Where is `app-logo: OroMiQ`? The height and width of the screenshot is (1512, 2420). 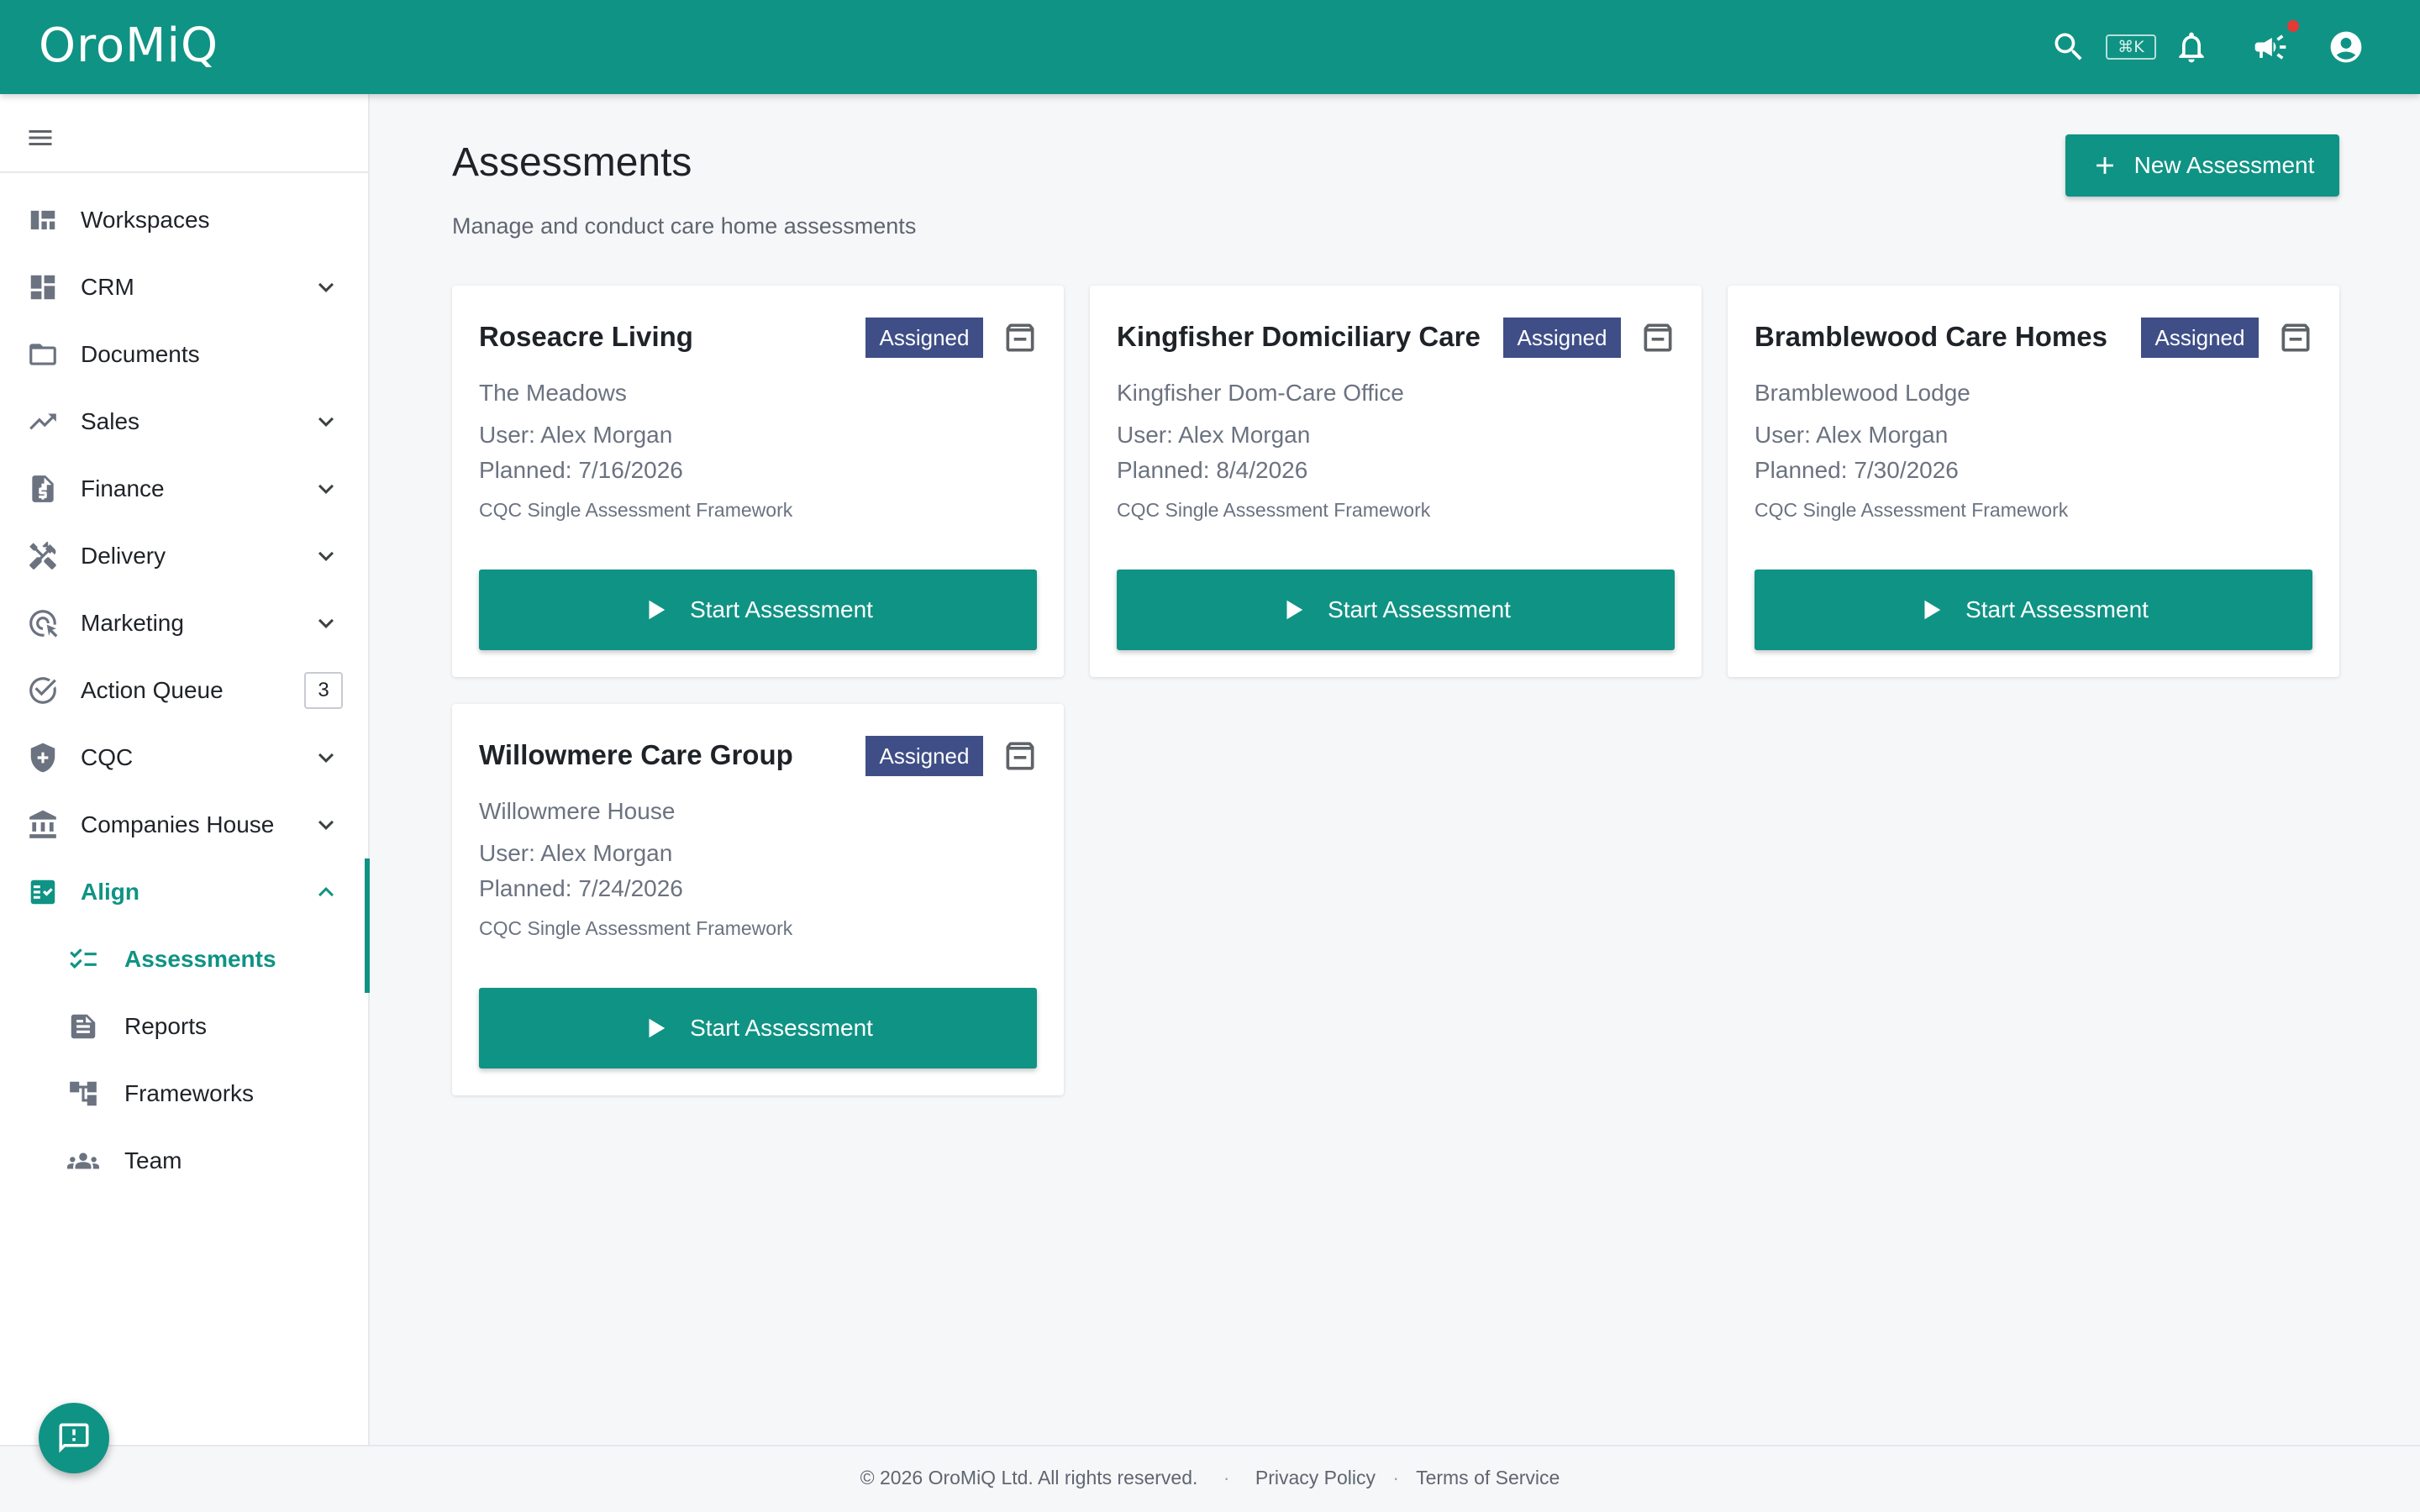 app-logo: OroMiQ is located at coordinates (128, 45).